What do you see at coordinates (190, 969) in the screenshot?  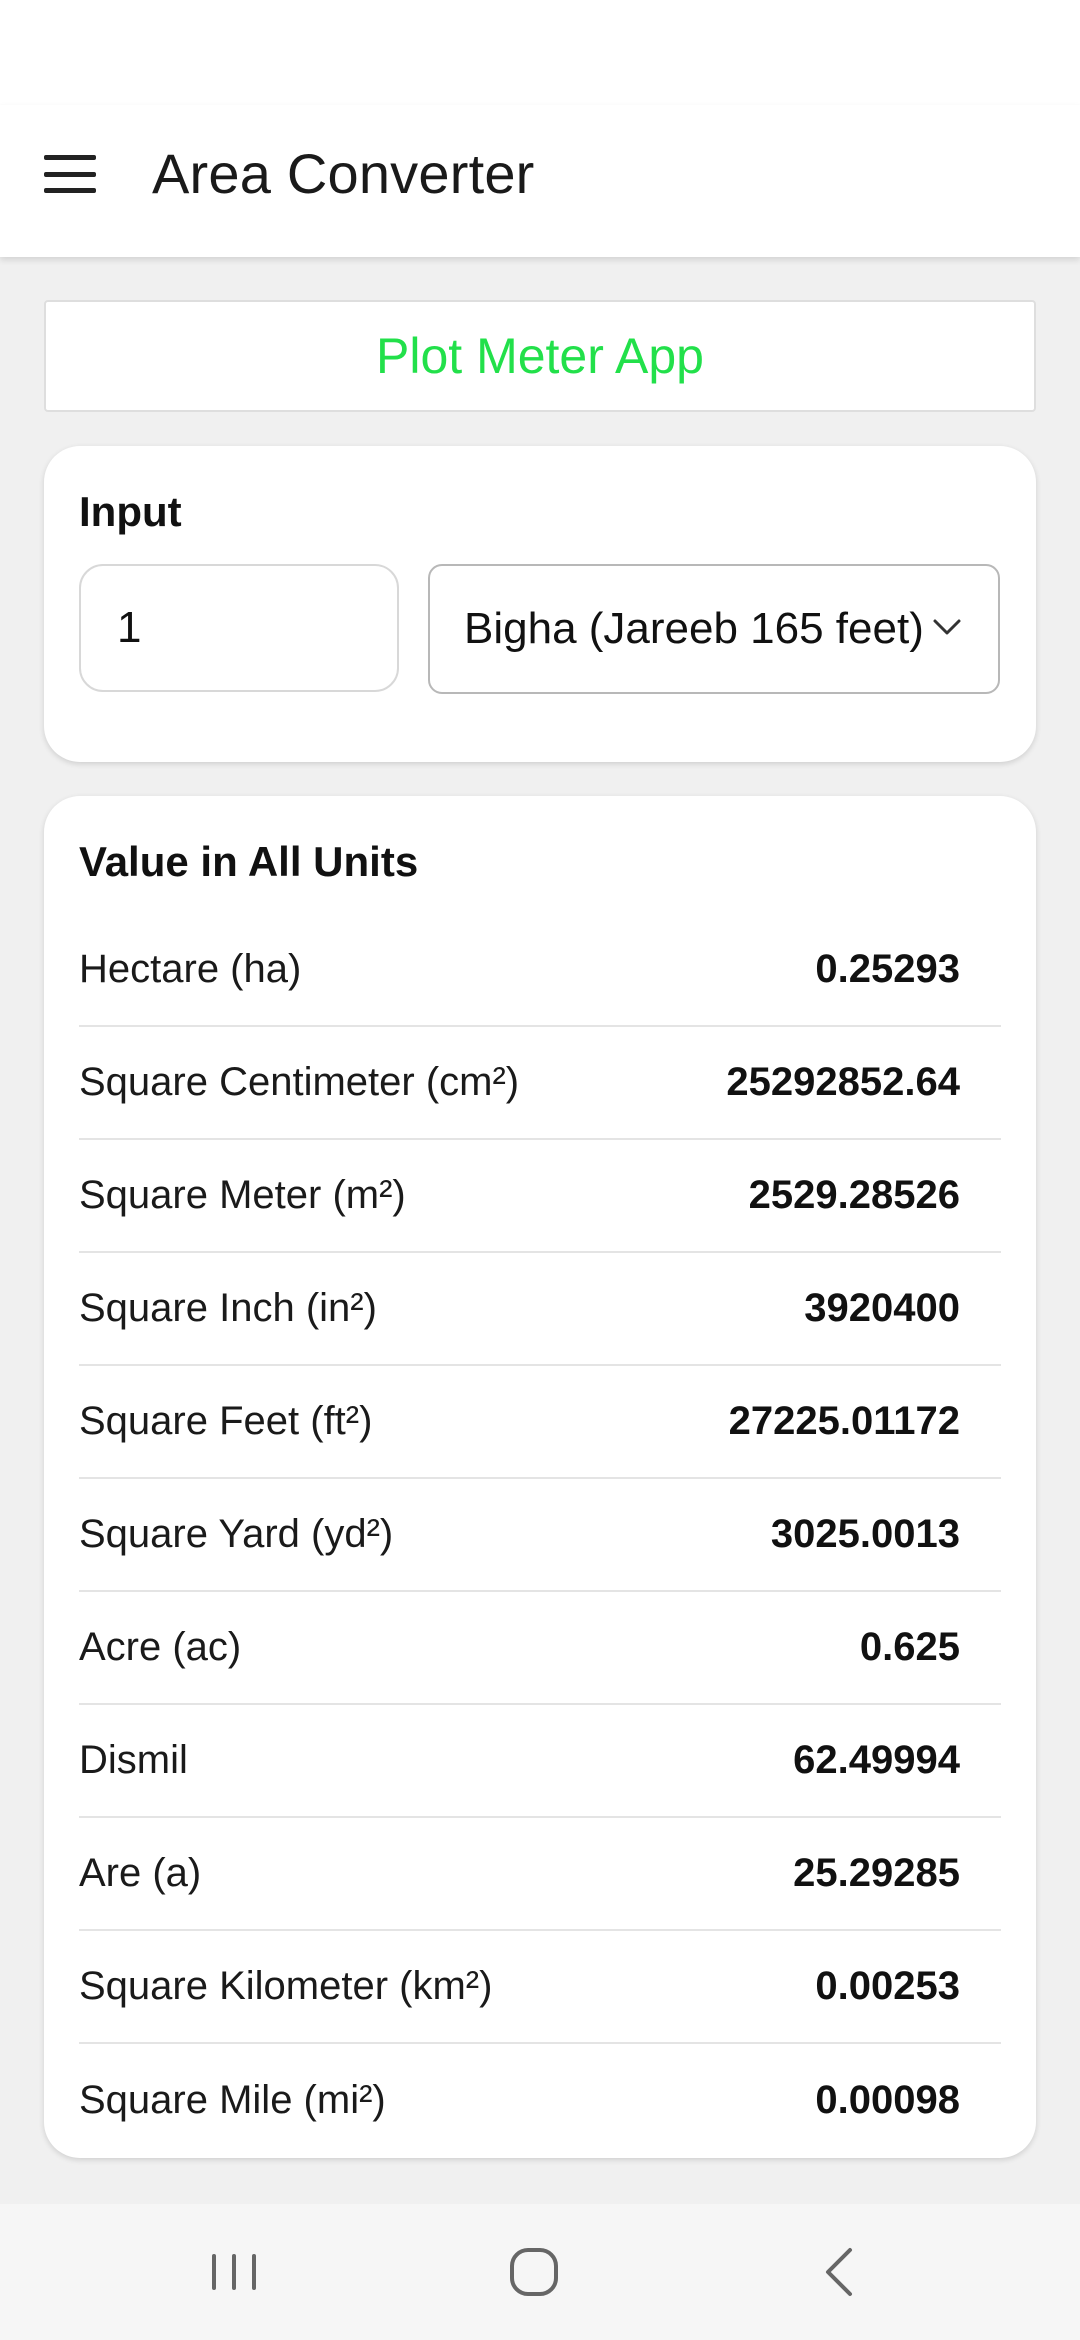 I see `unit-label: Hectare (ha)` at bounding box center [190, 969].